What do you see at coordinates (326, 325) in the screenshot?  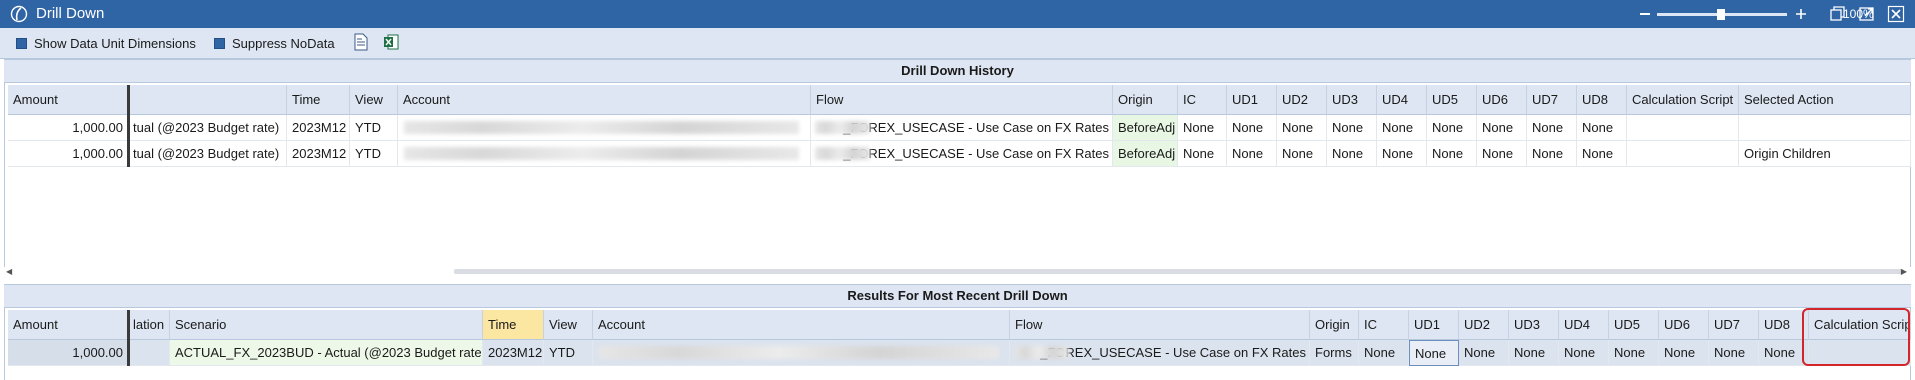 I see `col-scenario: Scenario` at bounding box center [326, 325].